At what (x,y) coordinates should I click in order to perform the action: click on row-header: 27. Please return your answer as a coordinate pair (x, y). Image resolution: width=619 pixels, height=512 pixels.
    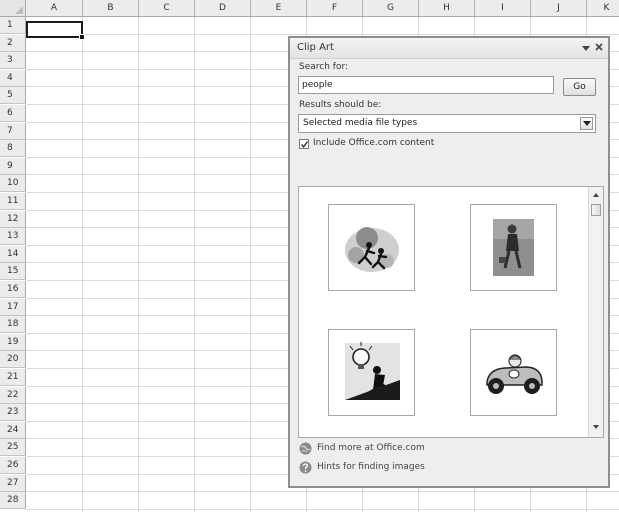
    Looking at the image, I should click on (13, 483).